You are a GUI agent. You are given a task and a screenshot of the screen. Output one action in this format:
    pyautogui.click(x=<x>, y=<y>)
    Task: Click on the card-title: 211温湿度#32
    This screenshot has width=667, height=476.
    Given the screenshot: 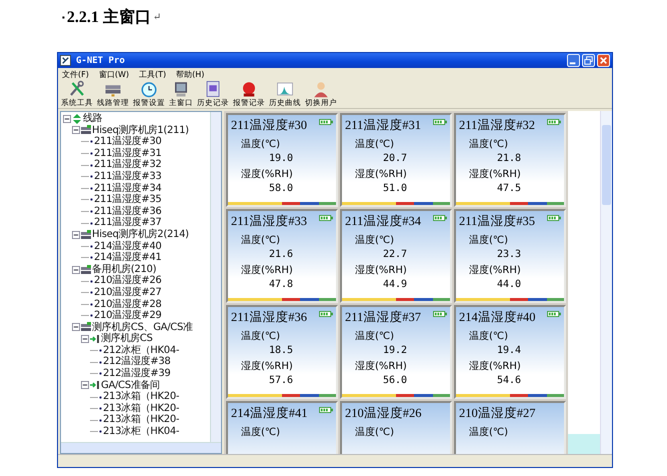 What is the action you would take?
    pyautogui.click(x=497, y=125)
    